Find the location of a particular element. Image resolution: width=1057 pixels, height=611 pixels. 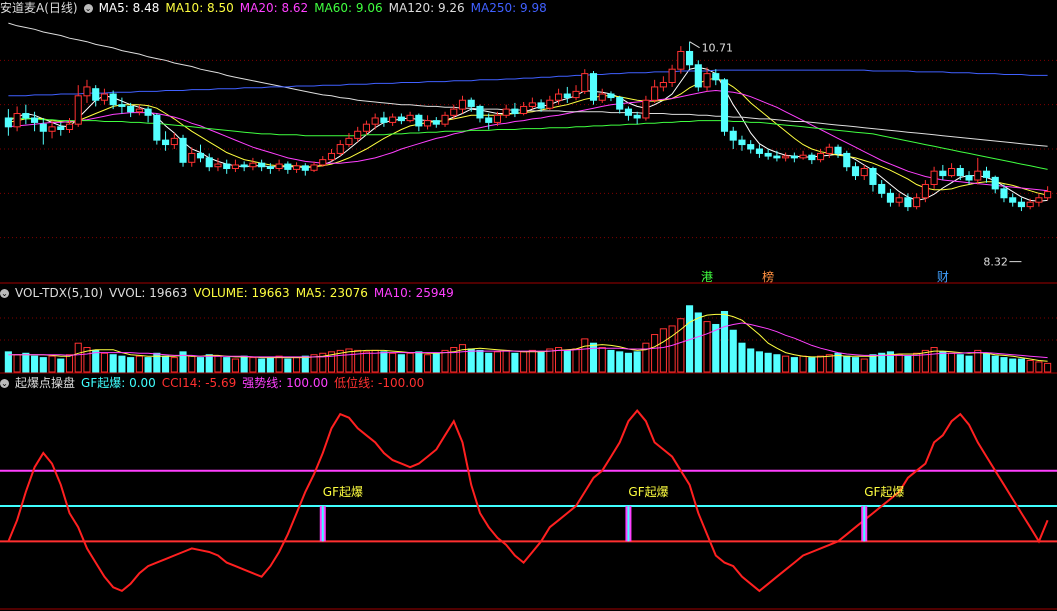

low-price-label: 8.32 is located at coordinates (995, 262).